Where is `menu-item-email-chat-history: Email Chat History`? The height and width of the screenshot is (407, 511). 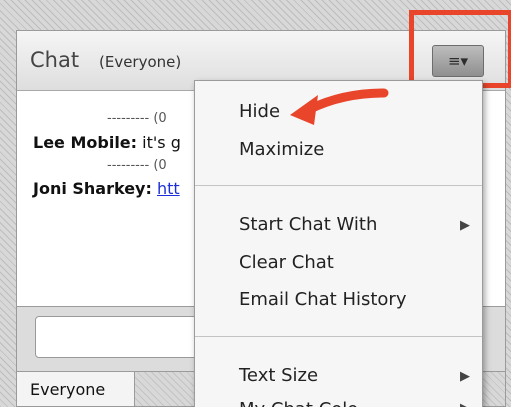
menu-item-email-chat-history: Email Chat History is located at coordinates (322, 299).